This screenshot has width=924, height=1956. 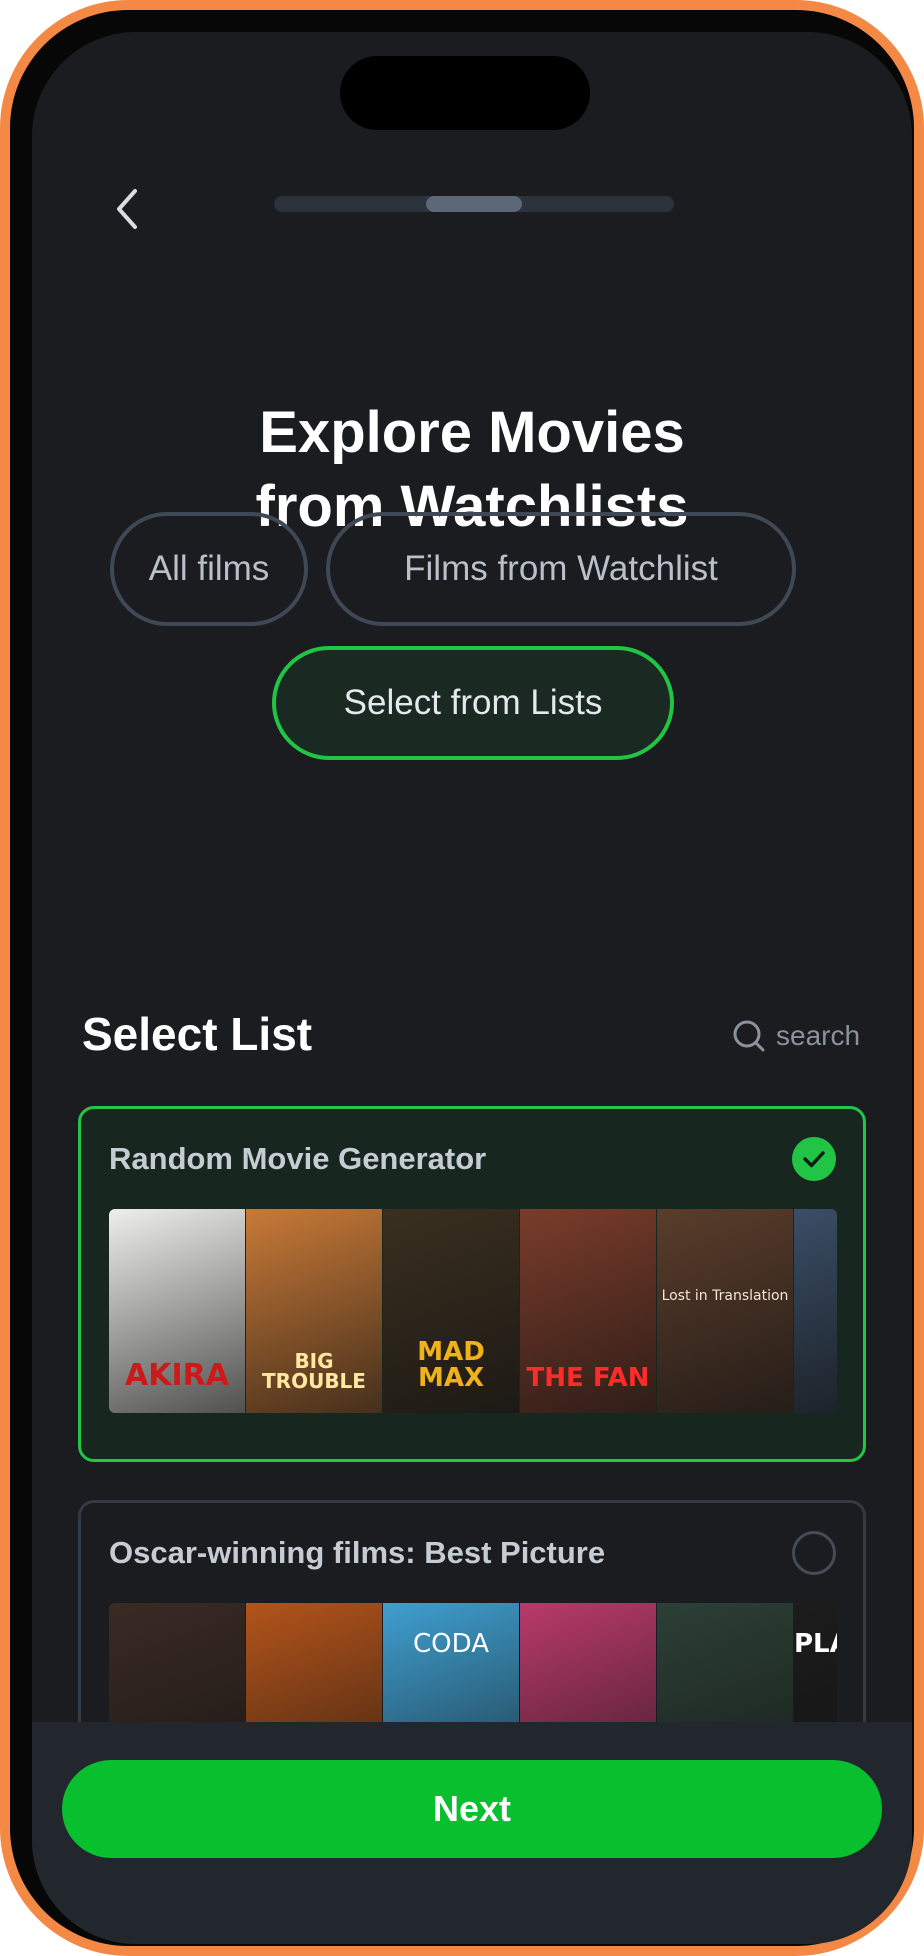 I want to click on dynamic-island, so click(x=465, y=93).